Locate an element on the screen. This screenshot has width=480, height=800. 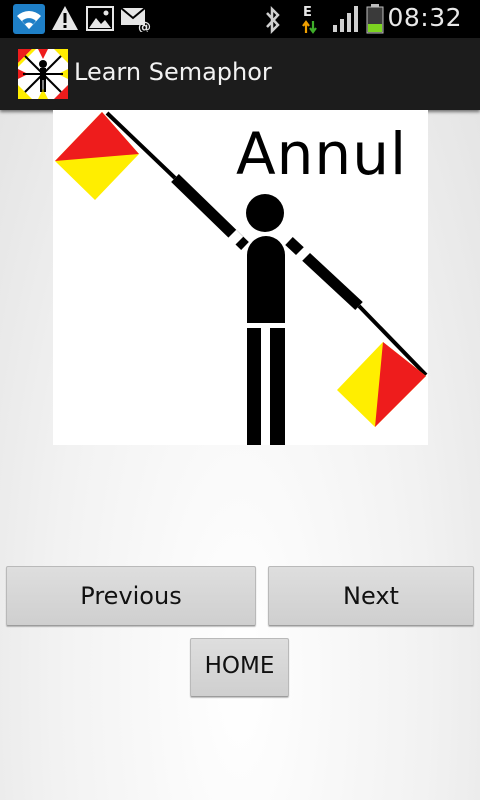
app-title: Learn Semaphor is located at coordinates (173, 72).